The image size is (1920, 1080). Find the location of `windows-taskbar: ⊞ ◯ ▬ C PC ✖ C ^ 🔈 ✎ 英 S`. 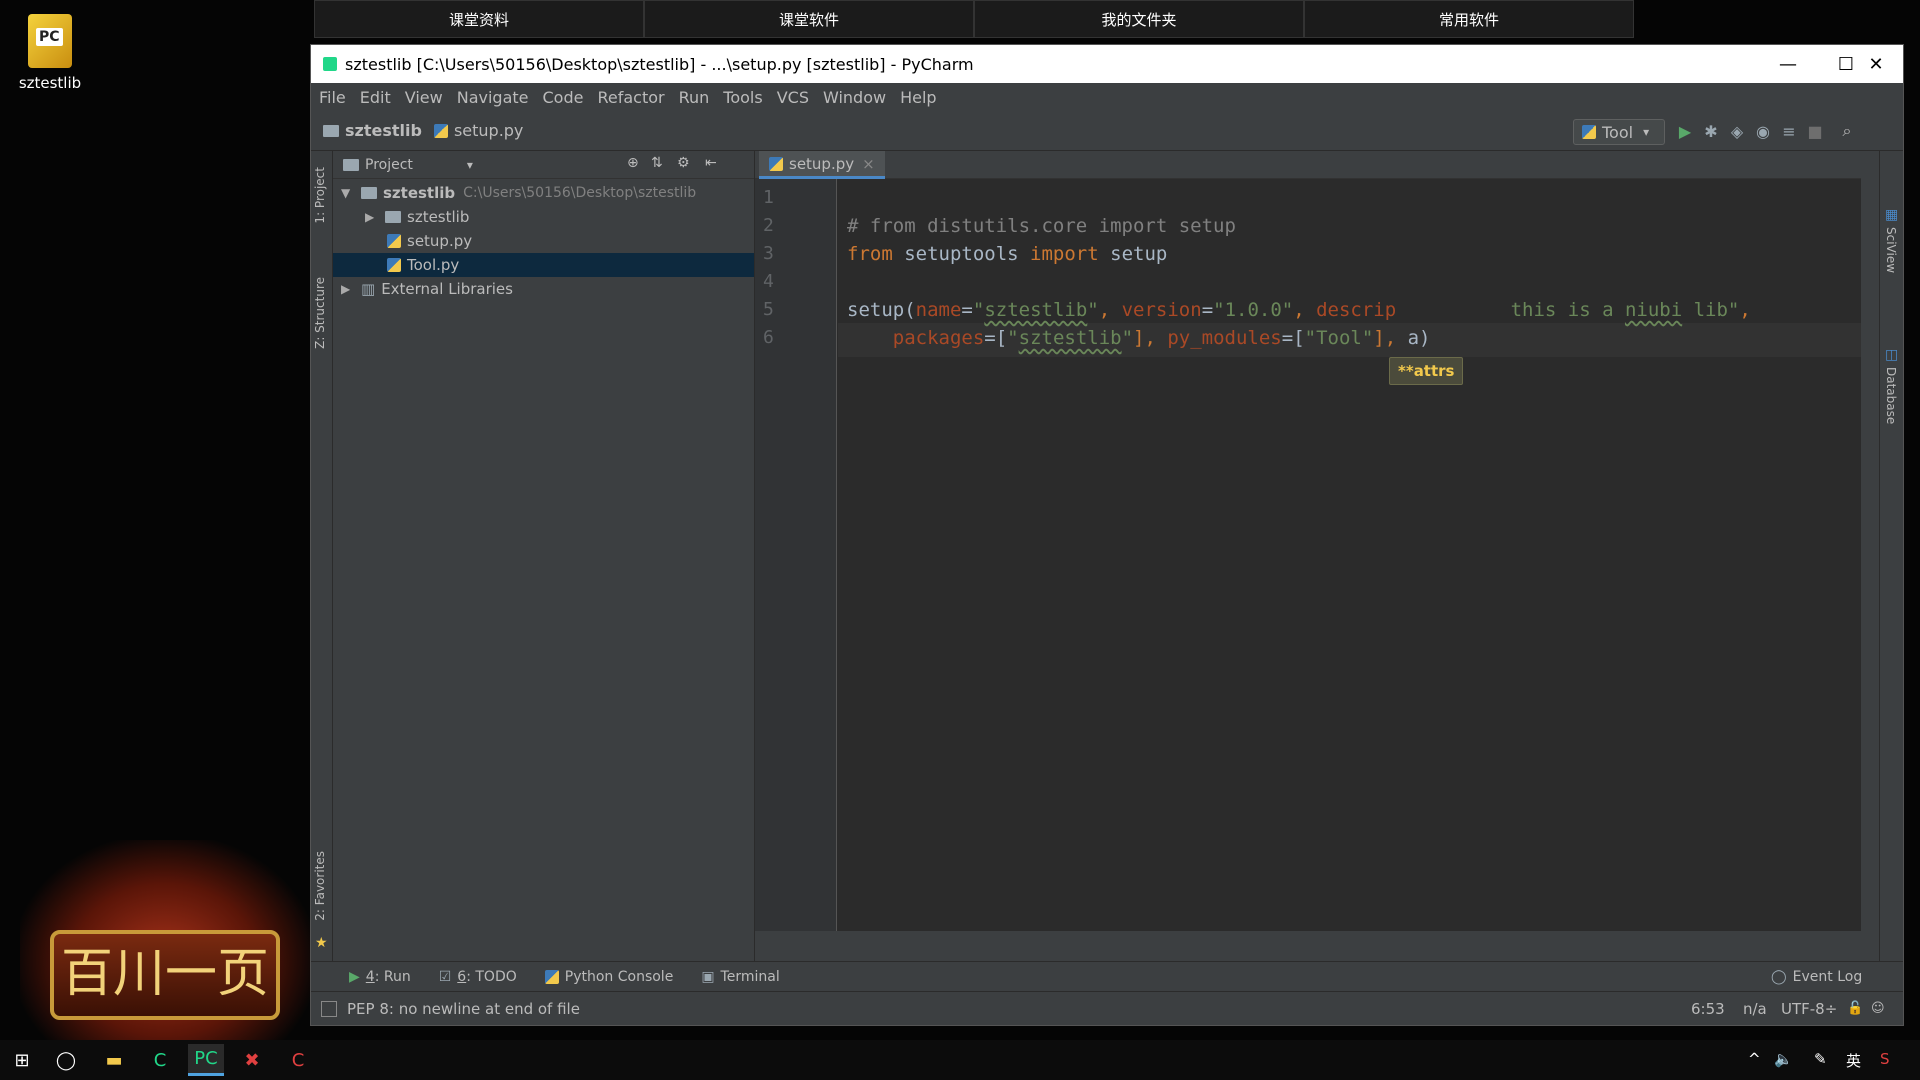

windows-taskbar: ⊞ ◯ ▬ C PC ✖ C ^ 🔈 ✎ 英 S is located at coordinates (960, 1060).